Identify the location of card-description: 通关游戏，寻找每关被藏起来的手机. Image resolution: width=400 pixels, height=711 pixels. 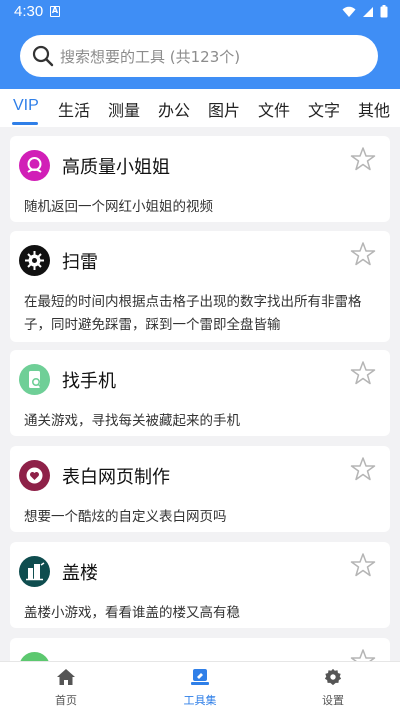
(132, 421).